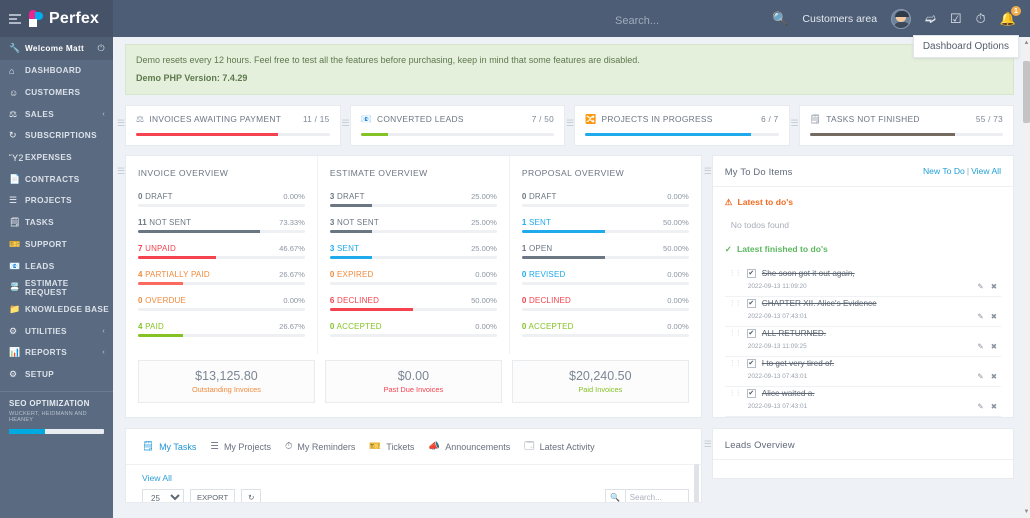  What do you see at coordinates (56, 136) in the screenshot?
I see `sidebar-item-subscriptions: ↻ SUBSCRIPTIONS` at bounding box center [56, 136].